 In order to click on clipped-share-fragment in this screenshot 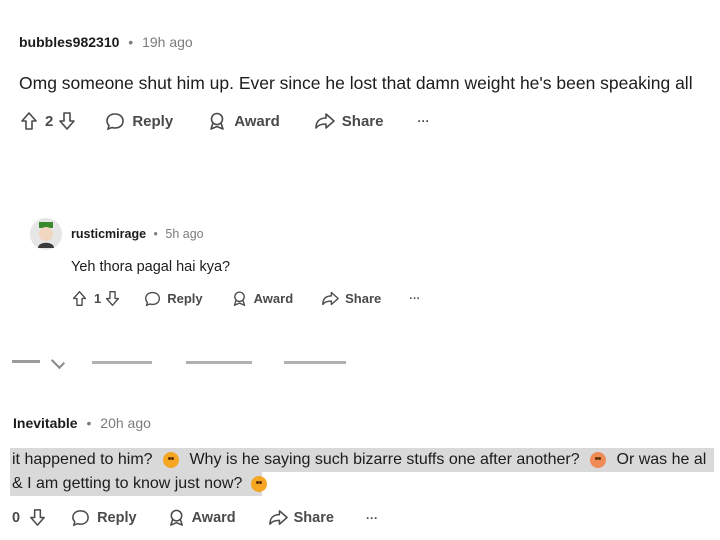, I will do `click(315, 362)`.